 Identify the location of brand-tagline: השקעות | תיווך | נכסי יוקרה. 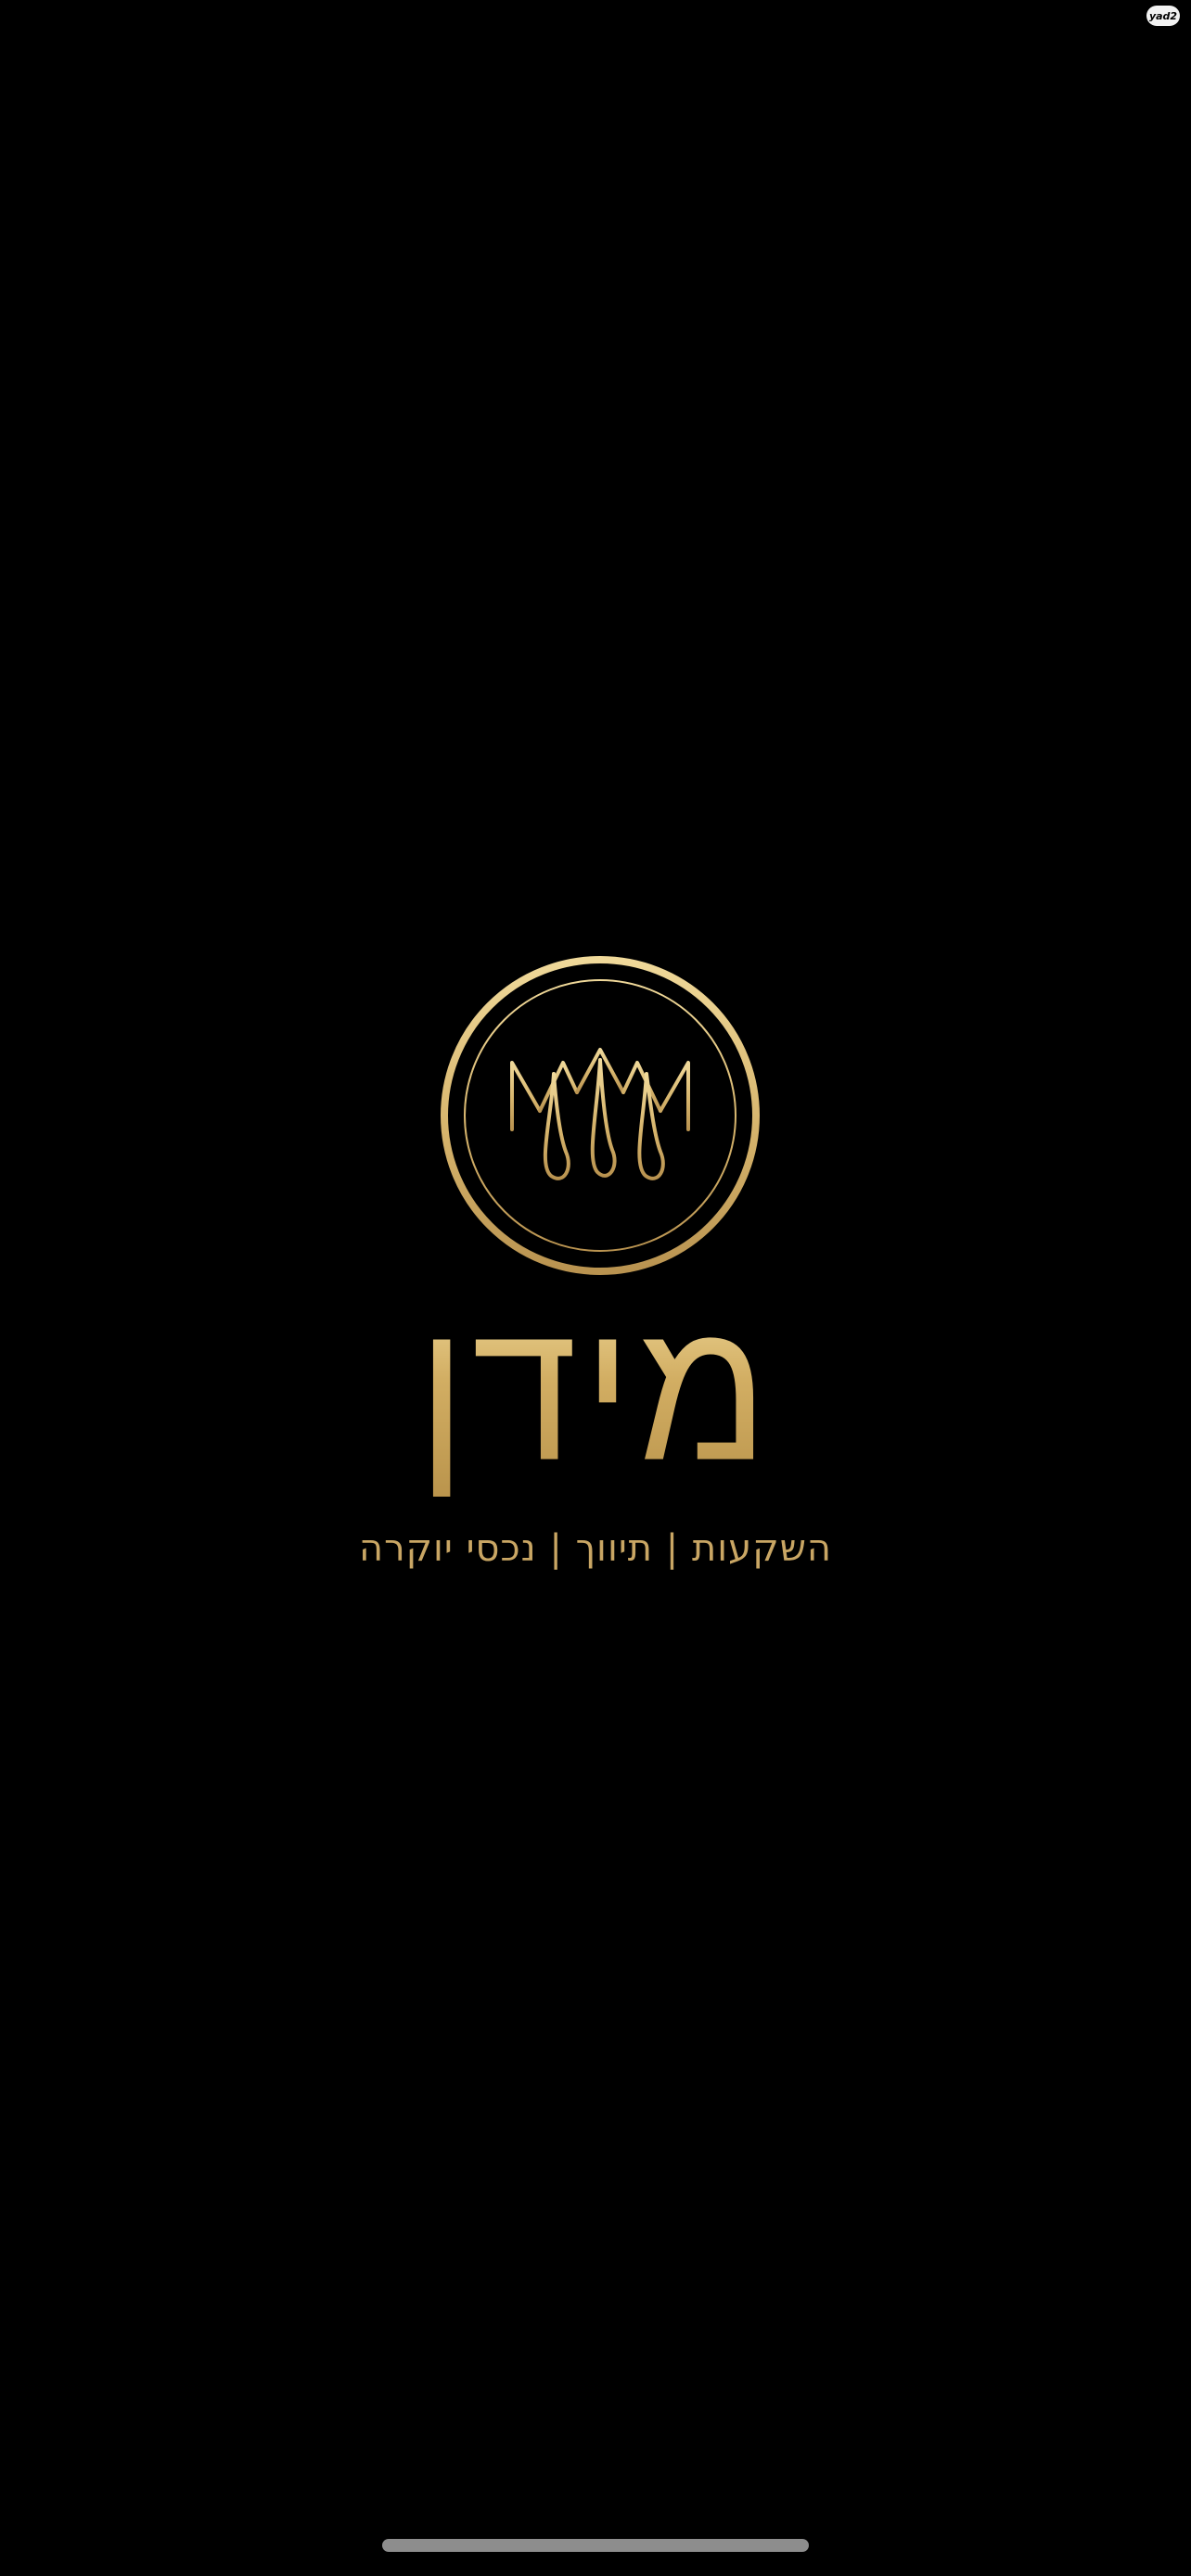
(595, 1548).